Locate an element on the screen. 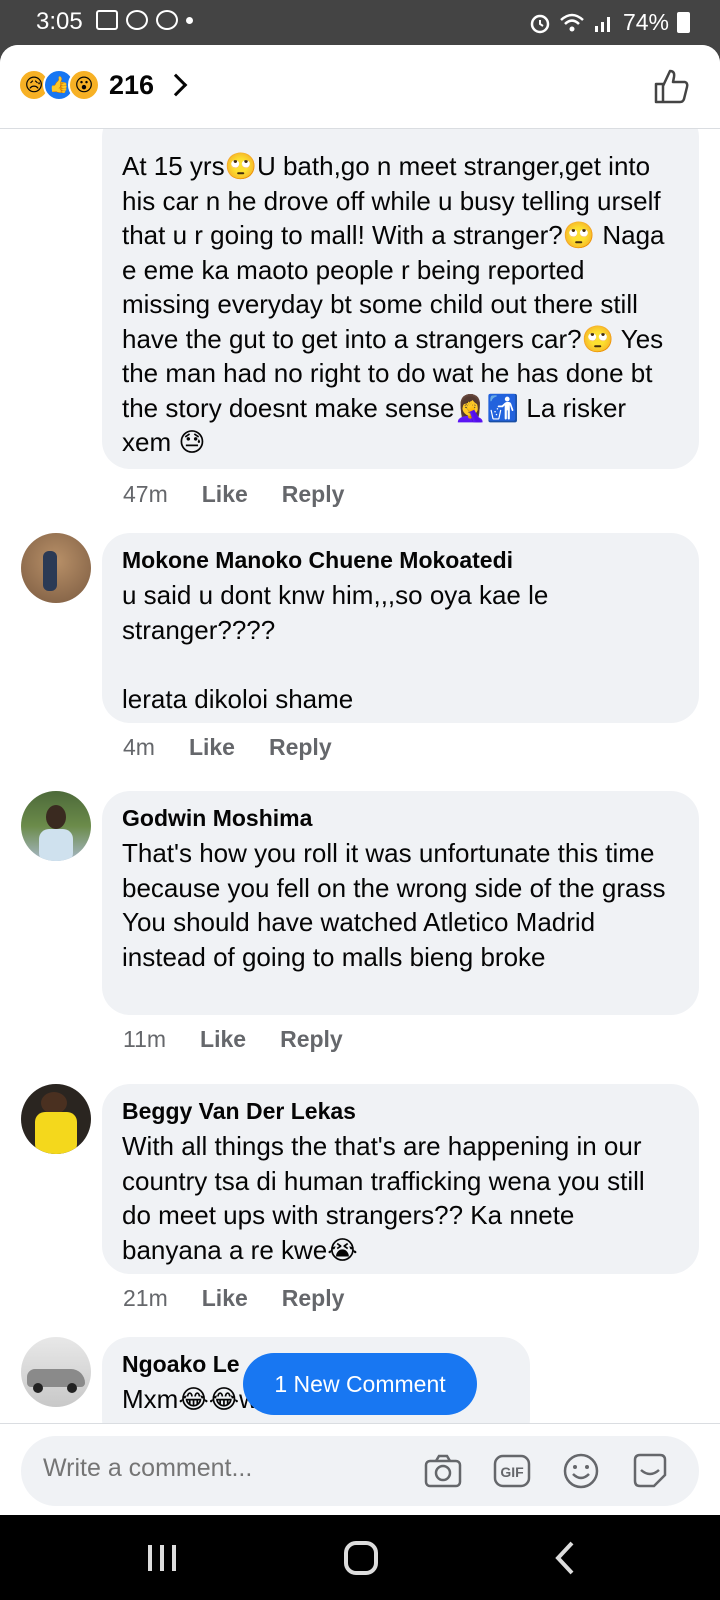  gallery-icon is located at coordinates (107, 20).